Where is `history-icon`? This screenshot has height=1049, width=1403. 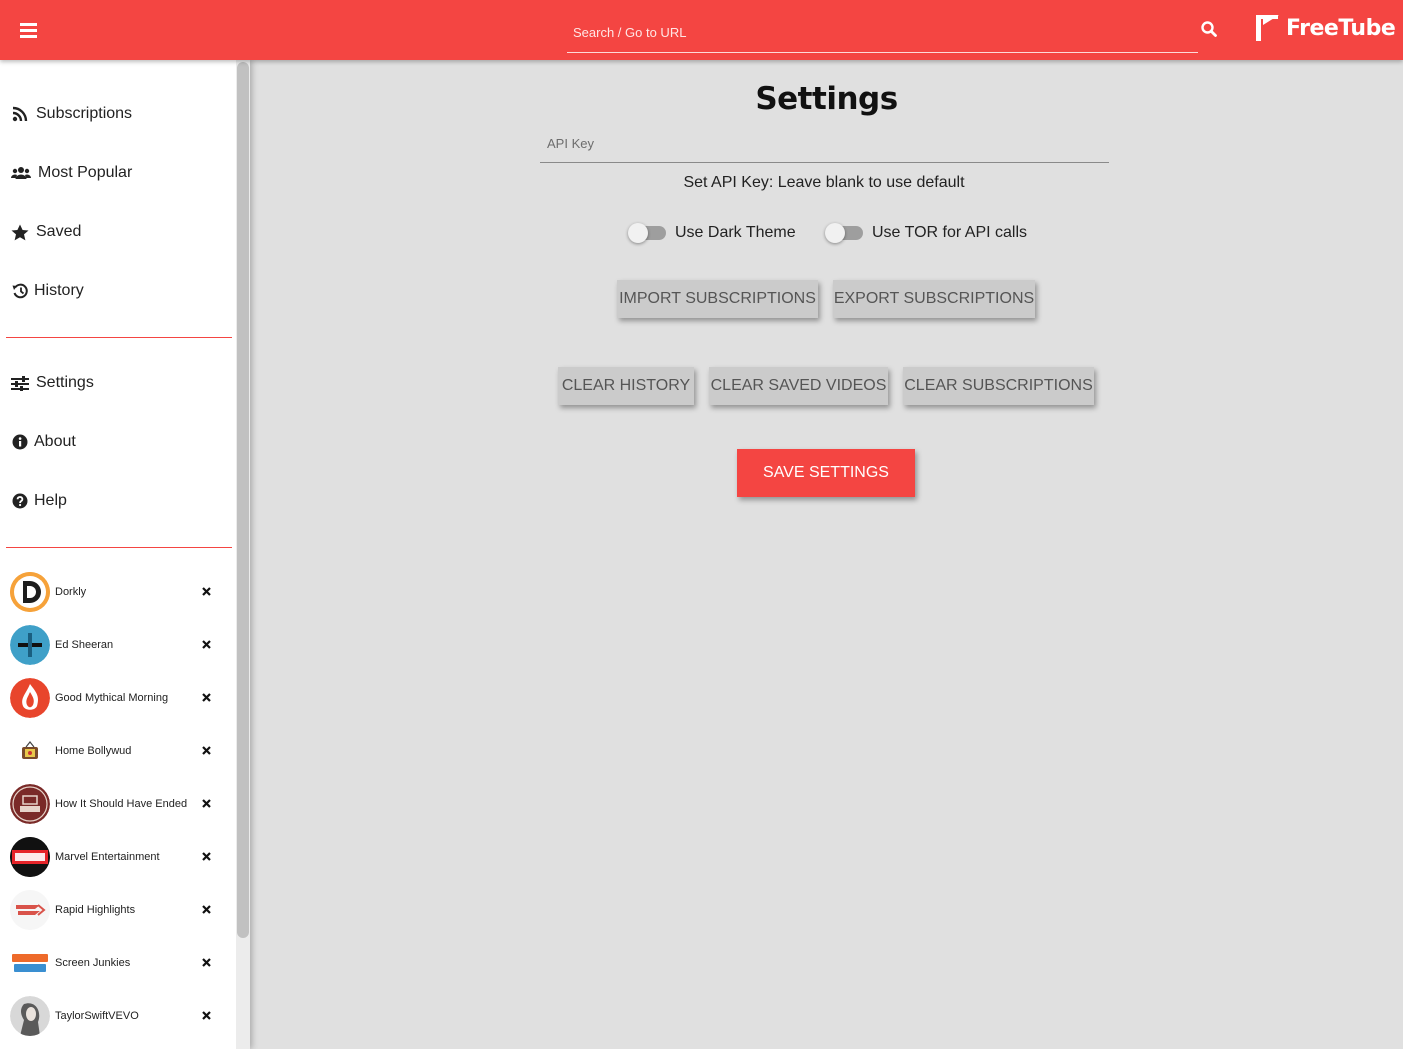
history-icon is located at coordinates (20, 291).